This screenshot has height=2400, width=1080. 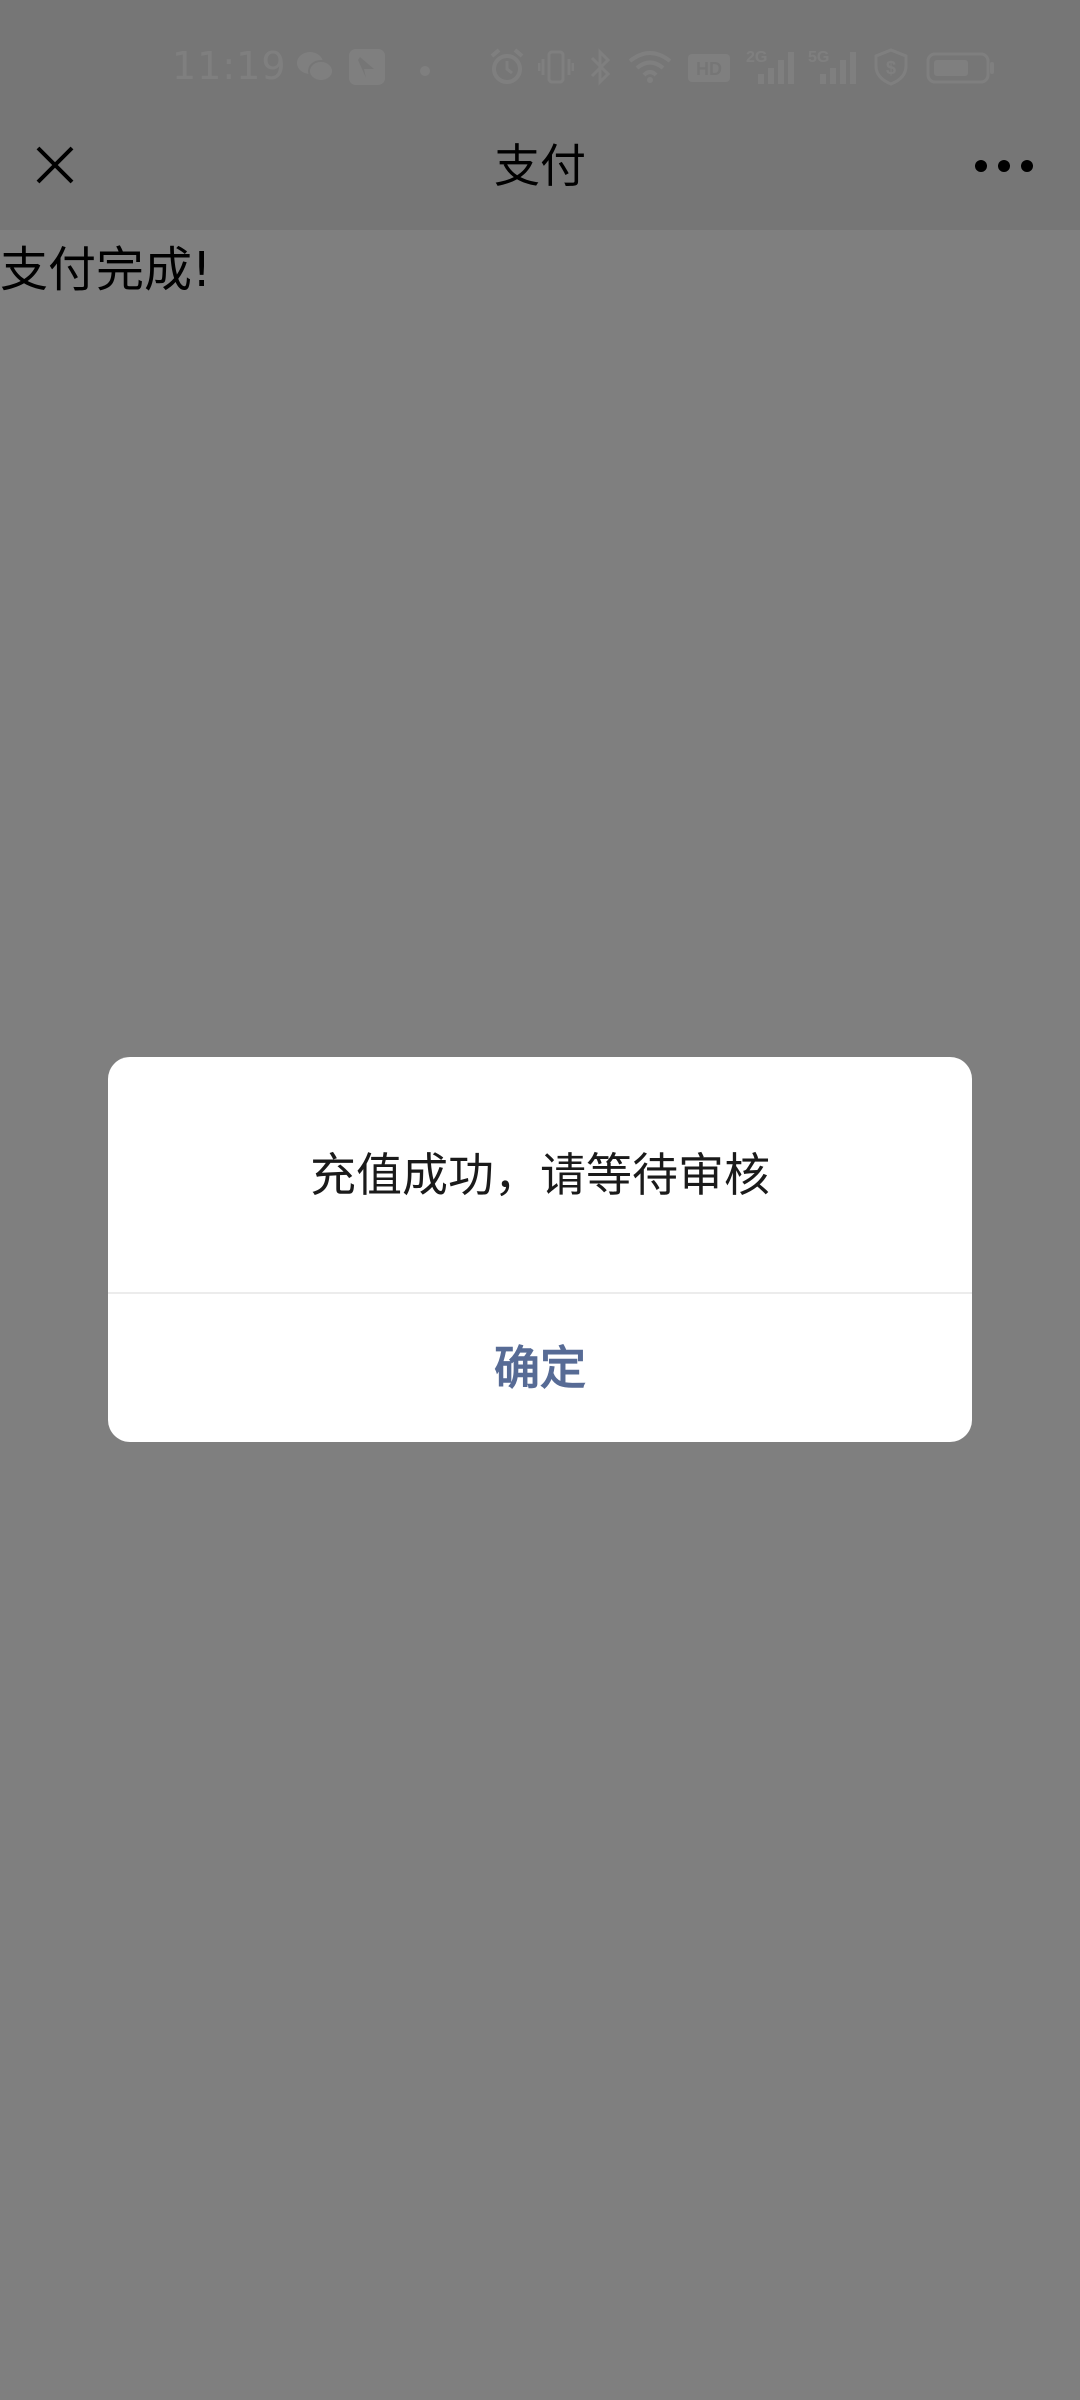 I want to click on alert-dialog: 充值成功，请等待审核 确定, so click(x=540, y=1249).